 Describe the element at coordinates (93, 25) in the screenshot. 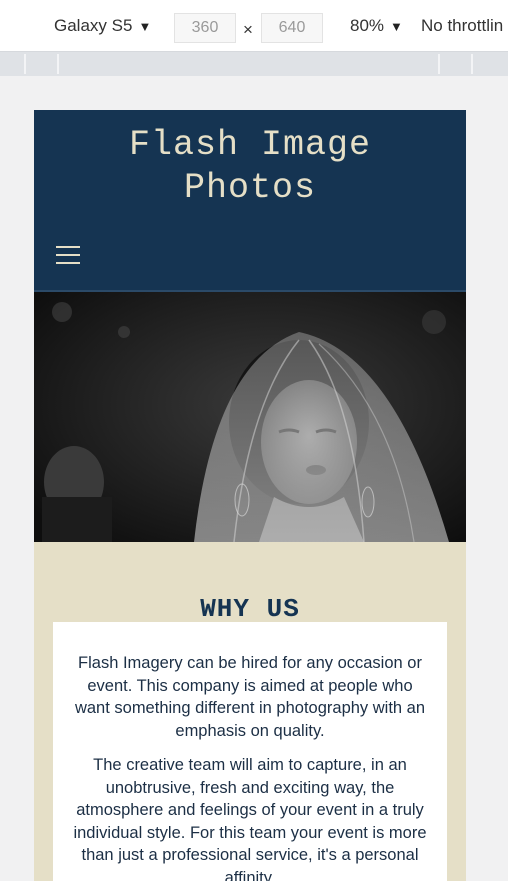

I see `device-name: Galaxy S5` at that location.